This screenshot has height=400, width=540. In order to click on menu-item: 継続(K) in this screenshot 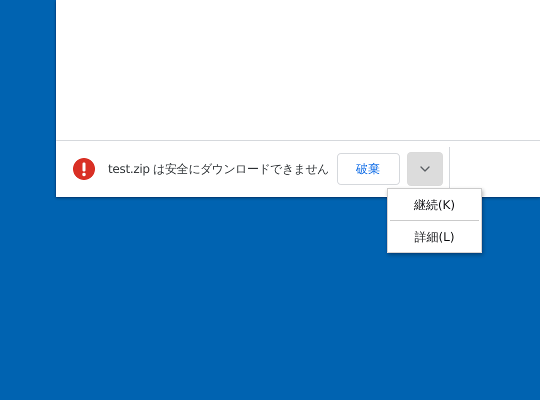, I will do `click(434, 204)`.